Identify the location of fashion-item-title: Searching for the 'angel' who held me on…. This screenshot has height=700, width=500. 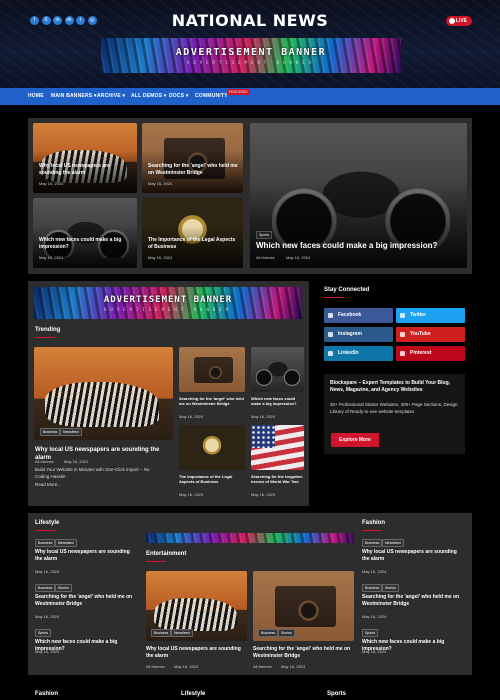
(412, 601).